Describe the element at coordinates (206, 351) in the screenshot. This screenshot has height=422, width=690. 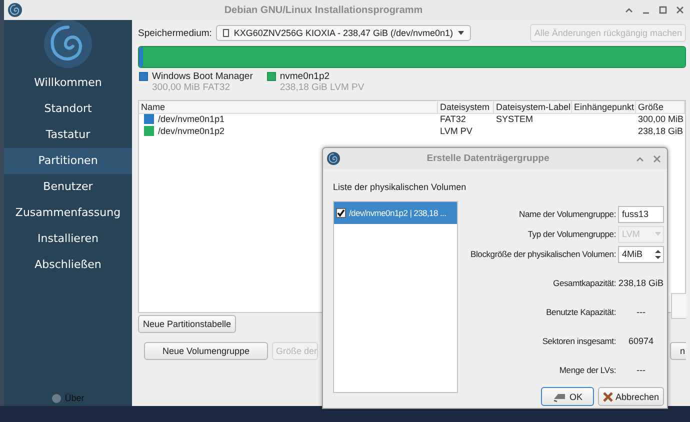
I see `new-volume-group-button: Neue Volumengruppe` at that location.